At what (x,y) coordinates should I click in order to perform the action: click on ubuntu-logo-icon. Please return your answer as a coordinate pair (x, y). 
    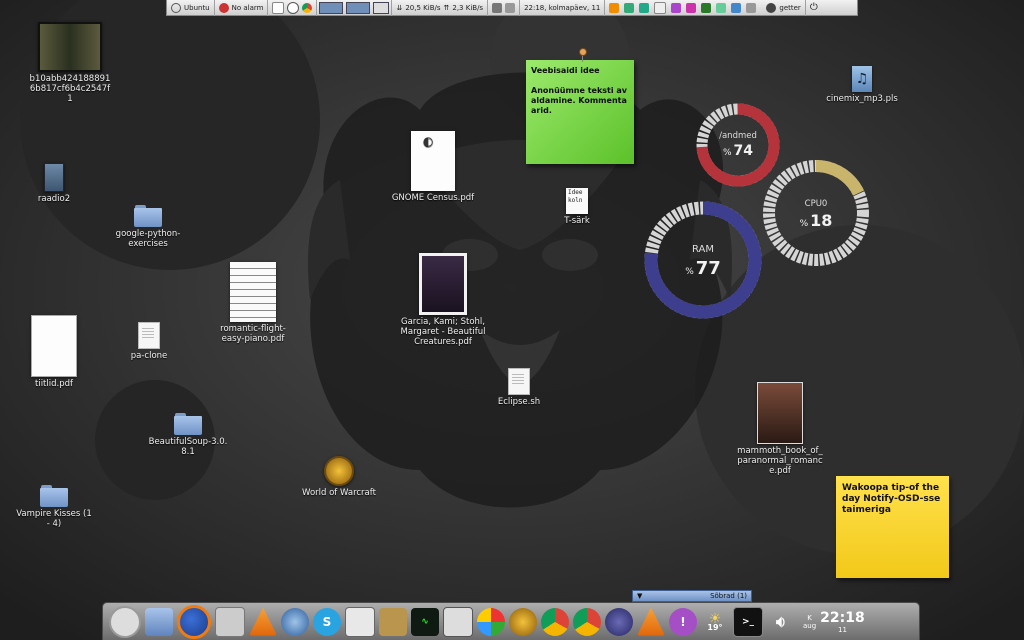
    Looking at the image, I should click on (176, 7).